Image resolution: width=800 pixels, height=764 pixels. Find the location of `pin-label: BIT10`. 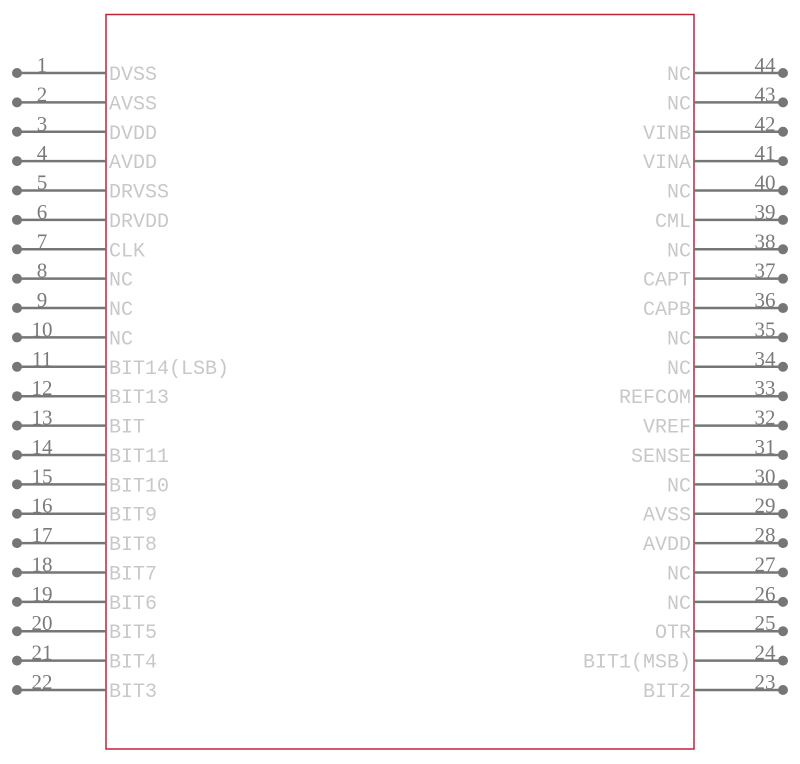

pin-label: BIT10 is located at coordinates (139, 486).